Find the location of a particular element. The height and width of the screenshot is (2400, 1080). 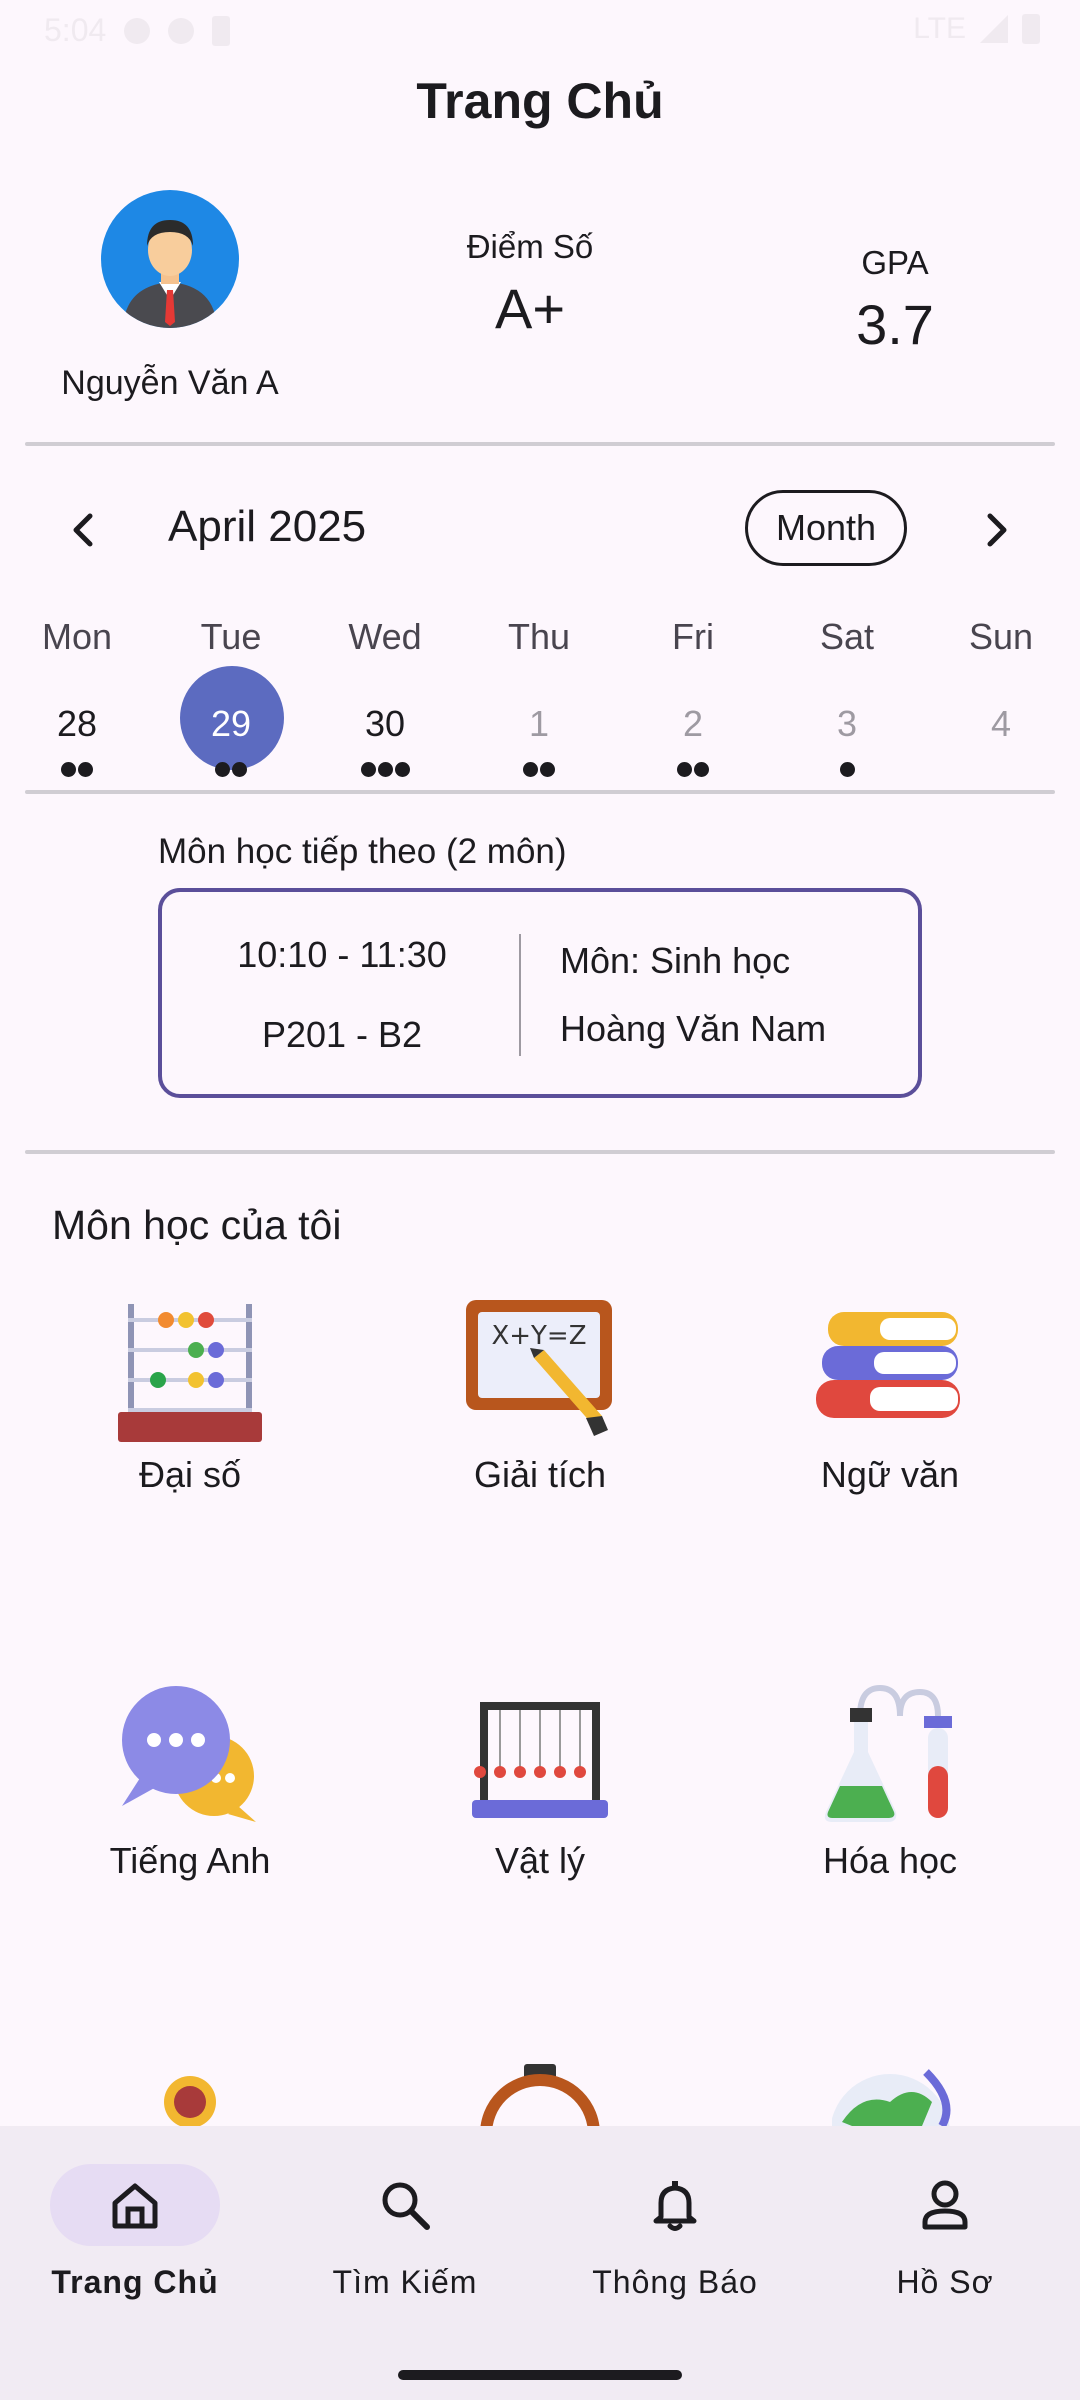

stopwatch-icon is located at coordinates (540, 2127).